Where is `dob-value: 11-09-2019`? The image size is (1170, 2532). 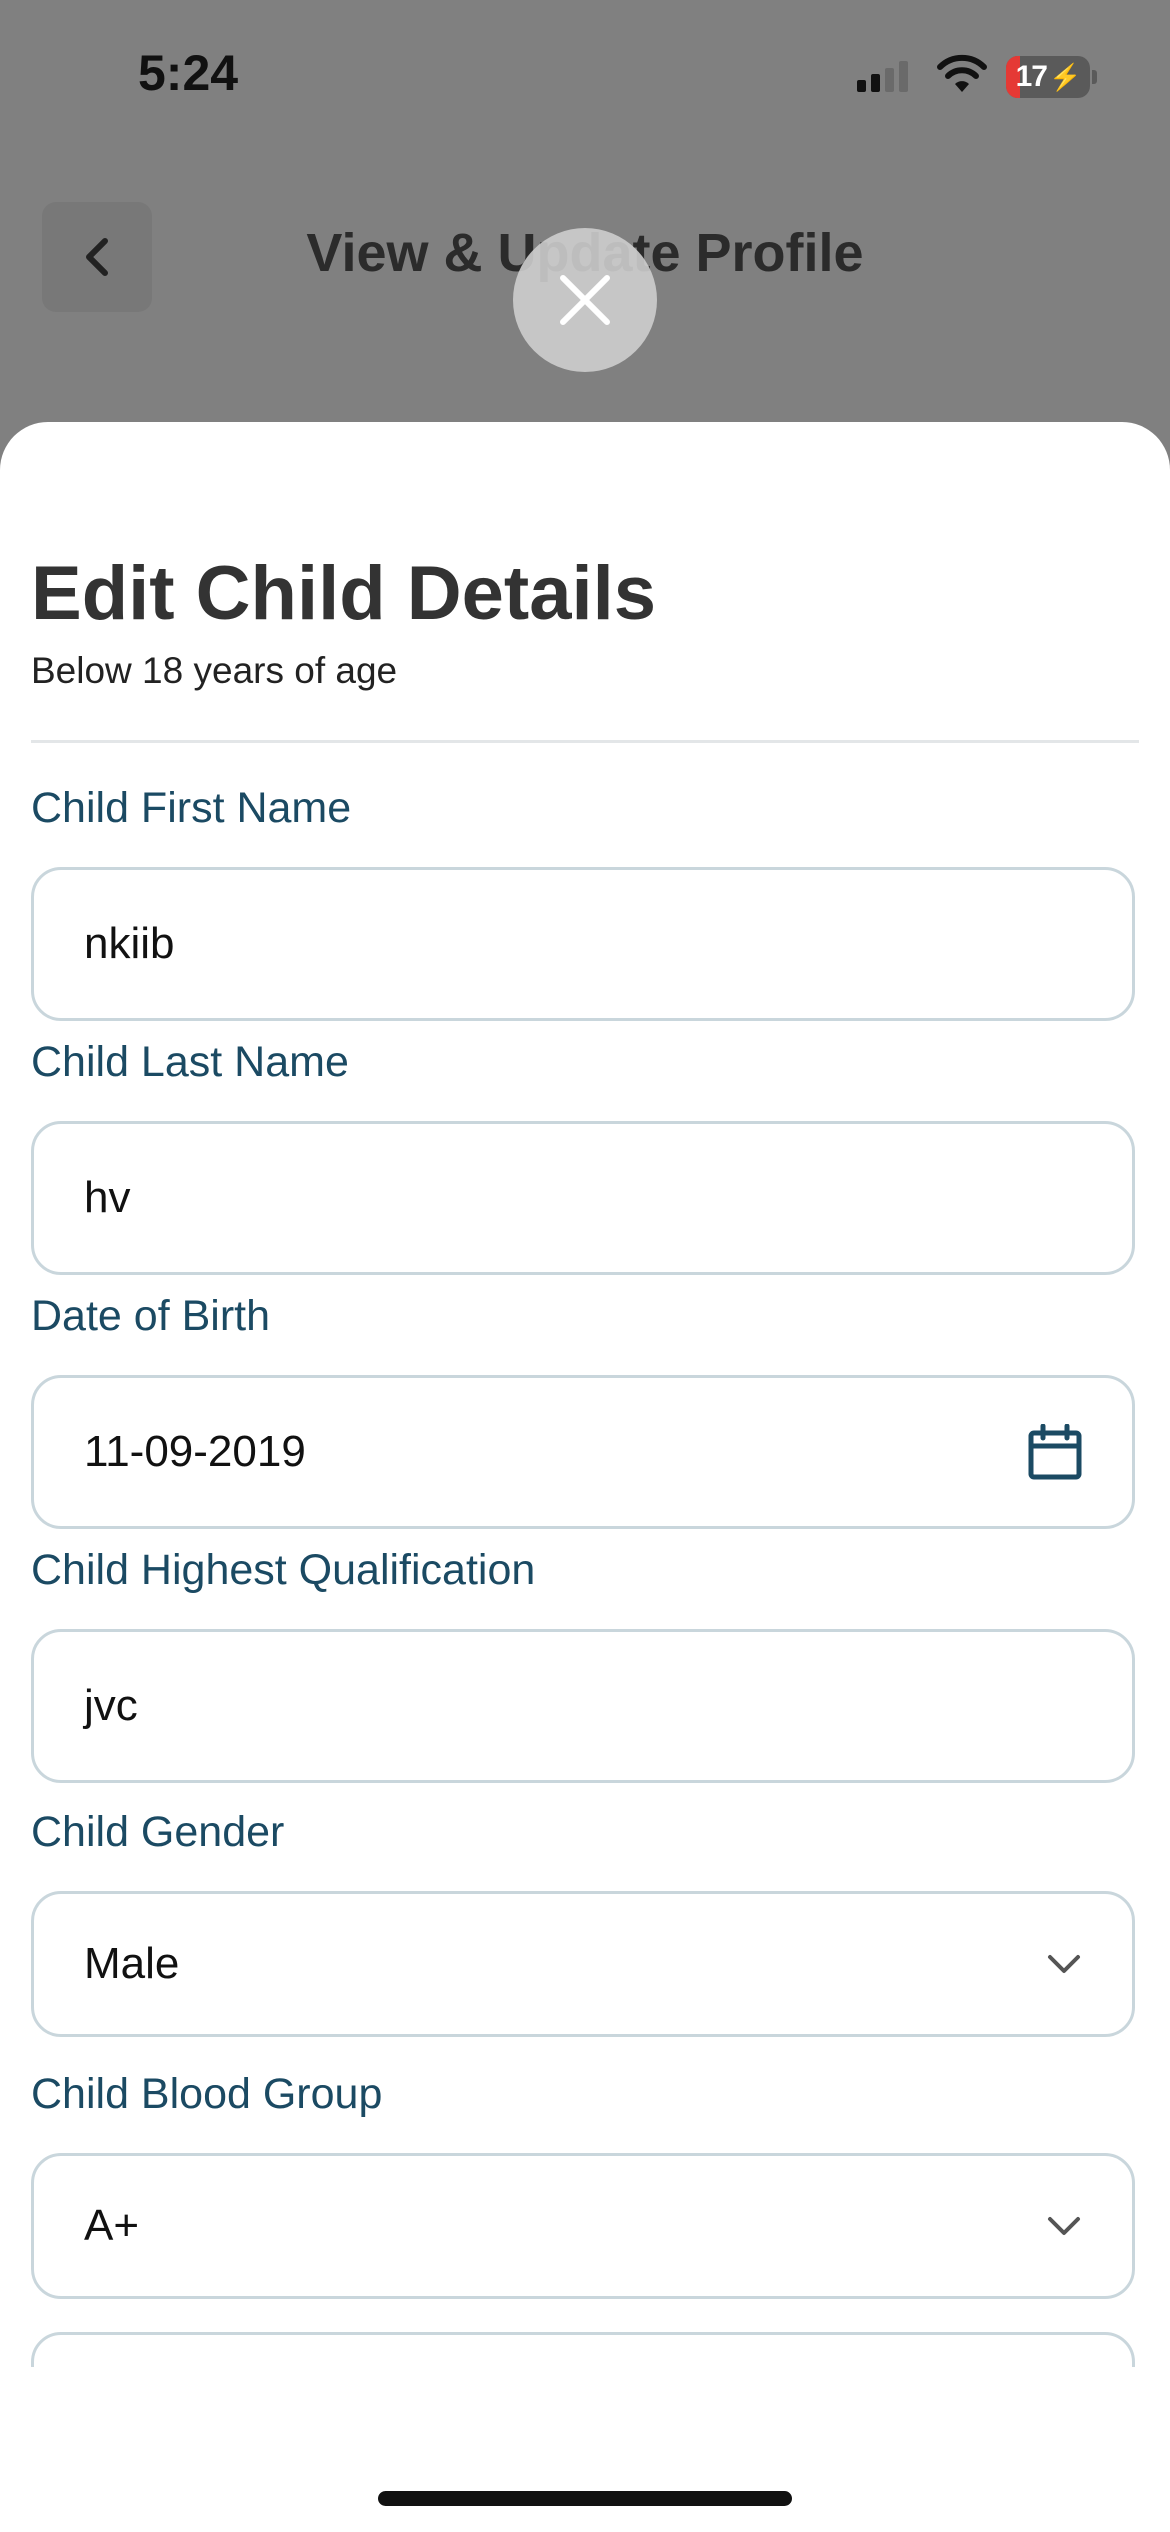 dob-value: 11-09-2019 is located at coordinates (195, 1451).